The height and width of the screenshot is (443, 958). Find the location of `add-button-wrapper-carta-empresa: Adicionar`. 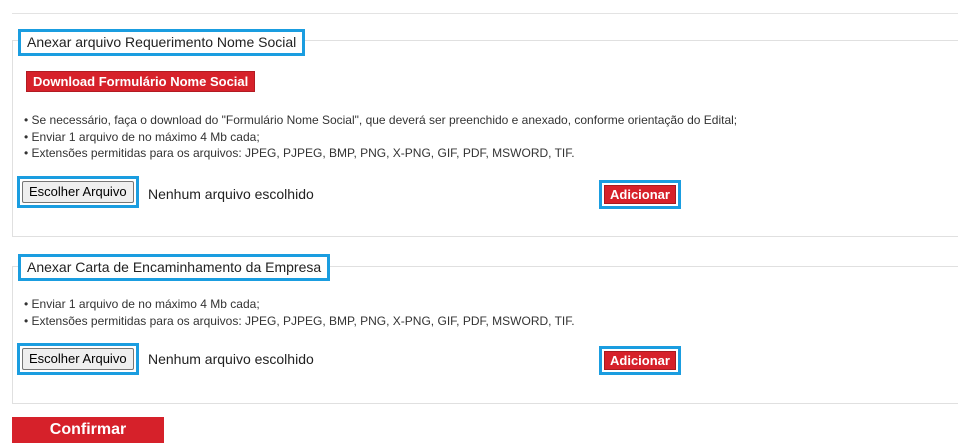

add-button-wrapper-carta-empresa: Adicionar is located at coordinates (640, 360).